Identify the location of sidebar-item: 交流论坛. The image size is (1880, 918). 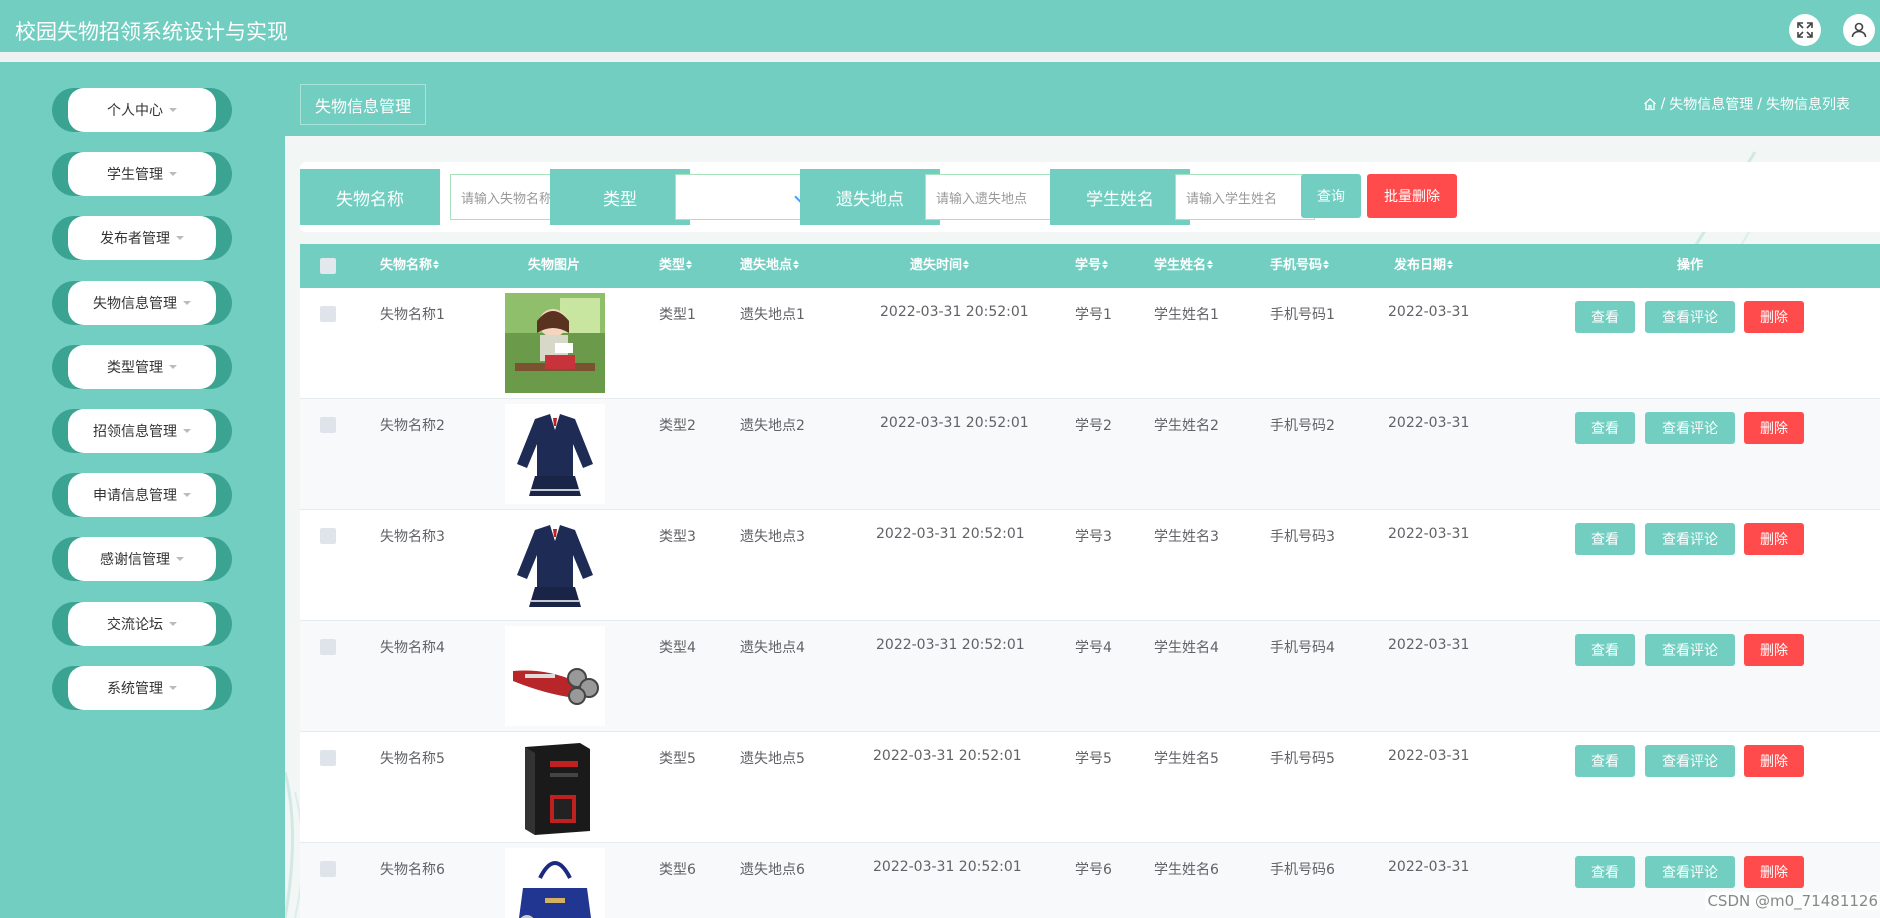
(142, 623).